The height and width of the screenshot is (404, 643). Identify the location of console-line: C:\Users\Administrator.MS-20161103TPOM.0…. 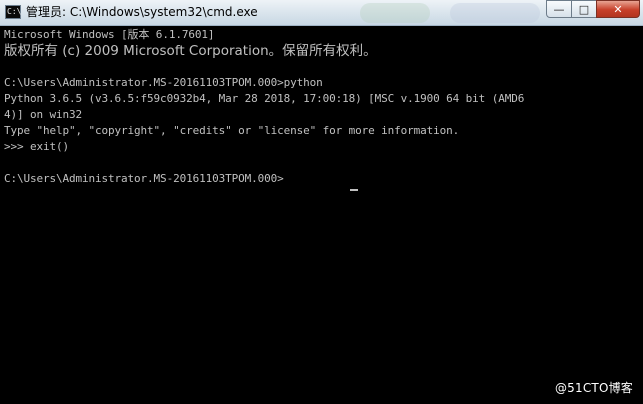
(163, 82).